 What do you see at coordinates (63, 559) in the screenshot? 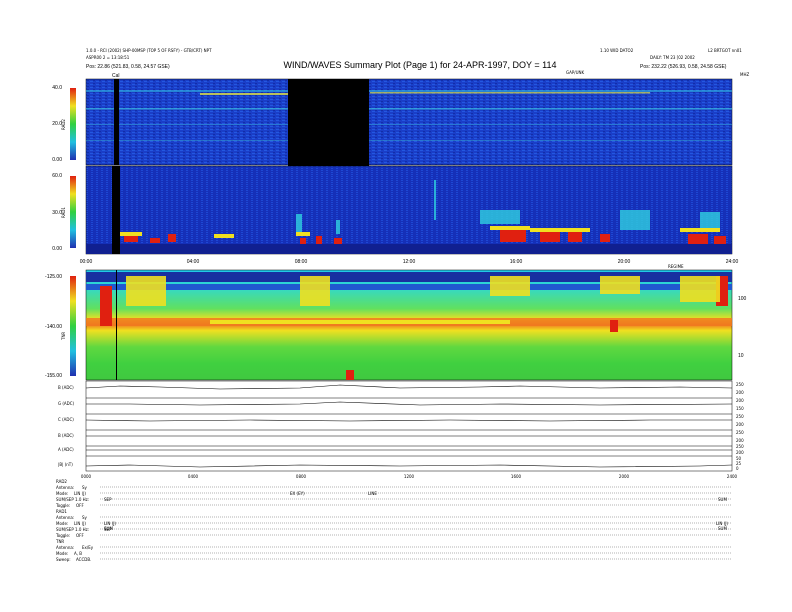
I see `svg-text: Sweep:` at bounding box center [63, 559].